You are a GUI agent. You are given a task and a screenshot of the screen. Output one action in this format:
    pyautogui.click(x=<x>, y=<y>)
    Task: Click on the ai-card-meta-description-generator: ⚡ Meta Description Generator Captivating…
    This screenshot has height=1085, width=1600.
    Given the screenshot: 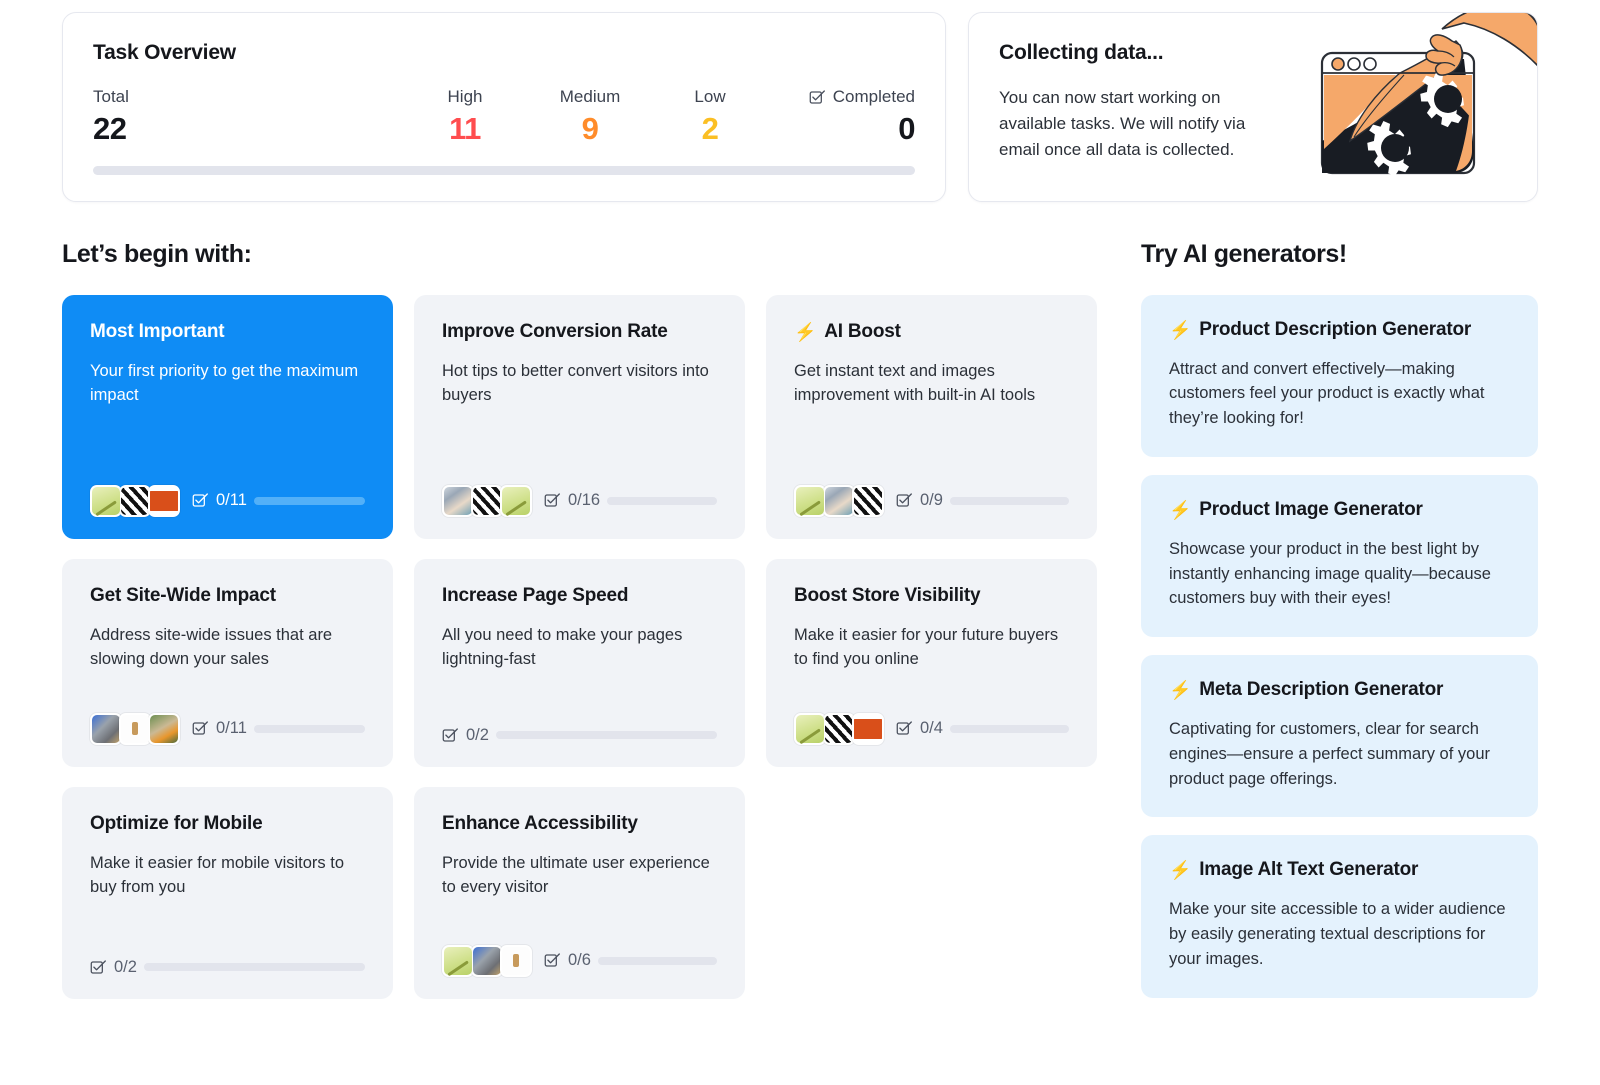 What is the action you would take?
    pyautogui.click(x=1339, y=736)
    